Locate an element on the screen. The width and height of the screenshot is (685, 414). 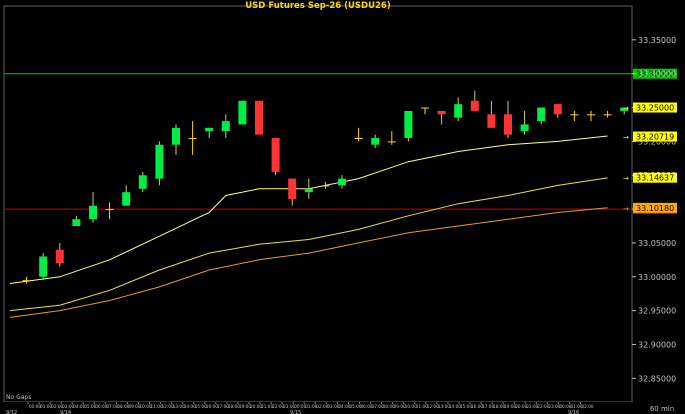
y-tick-label: 33.05000 is located at coordinates (657, 243).